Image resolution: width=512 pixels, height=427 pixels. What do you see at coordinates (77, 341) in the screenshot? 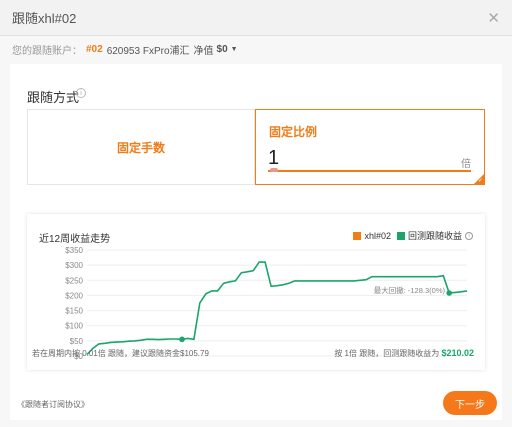
I see `y-tick-label: $50` at bounding box center [77, 341].